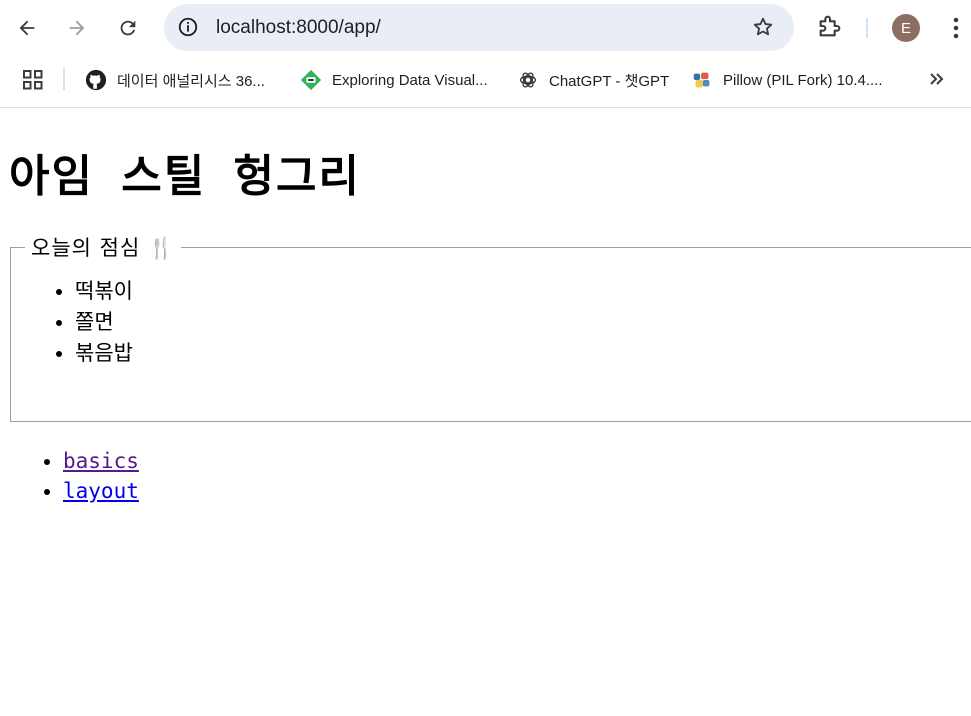 The height and width of the screenshot is (716, 971). I want to click on more-vertical-icon, so click(956, 28).